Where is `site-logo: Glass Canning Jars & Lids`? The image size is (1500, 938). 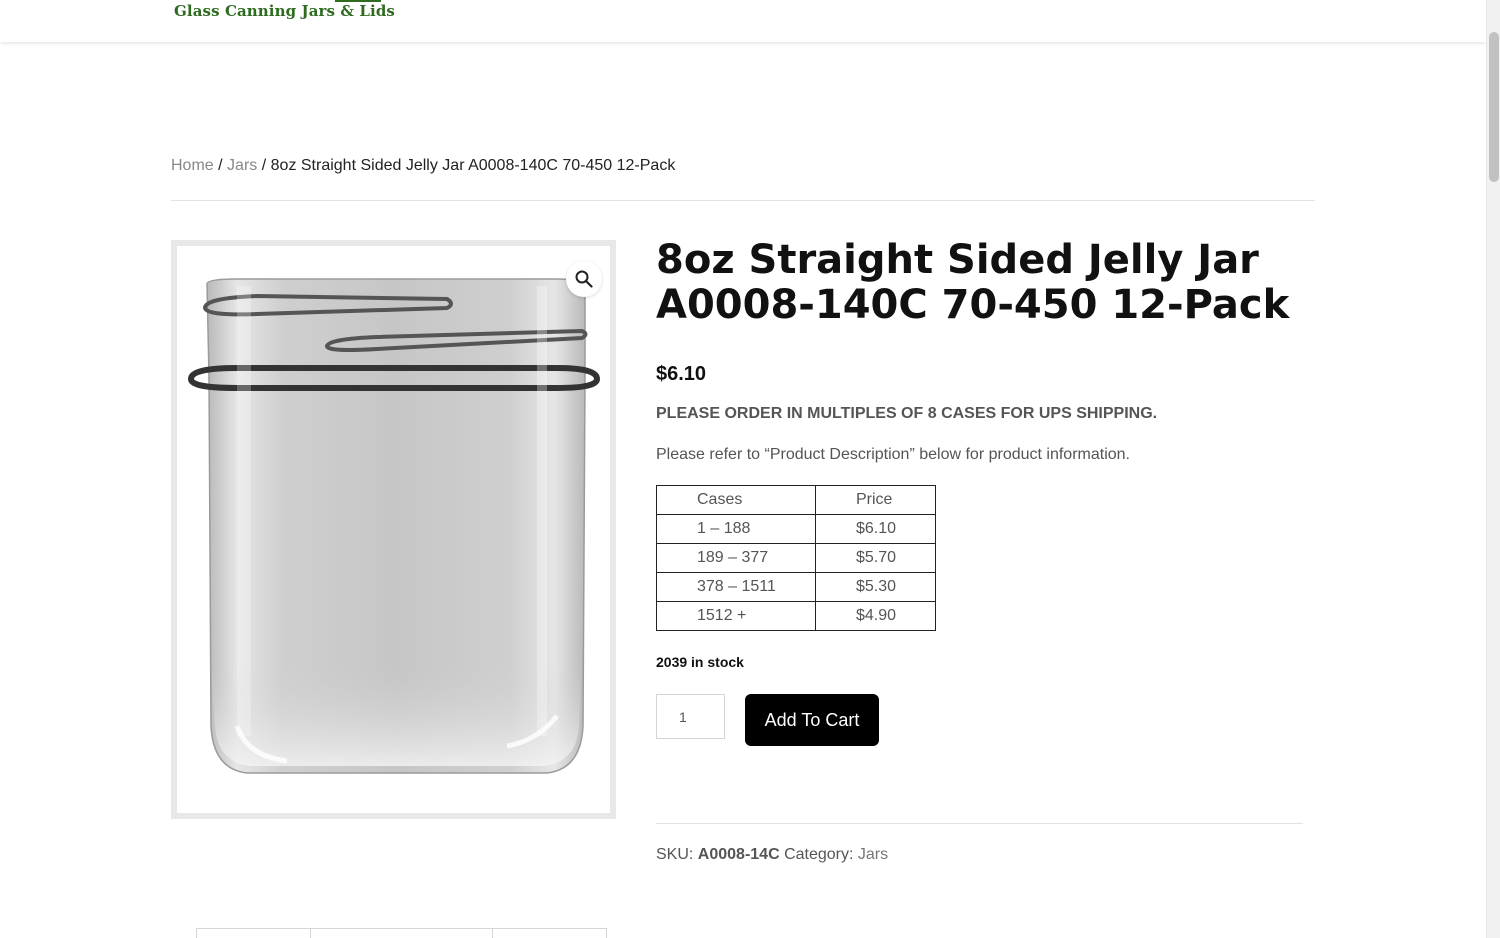
site-logo: Glass Canning Jars & Lids is located at coordinates (284, 11).